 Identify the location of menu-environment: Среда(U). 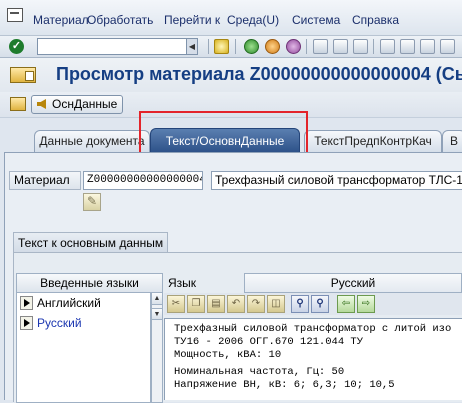
(253, 20).